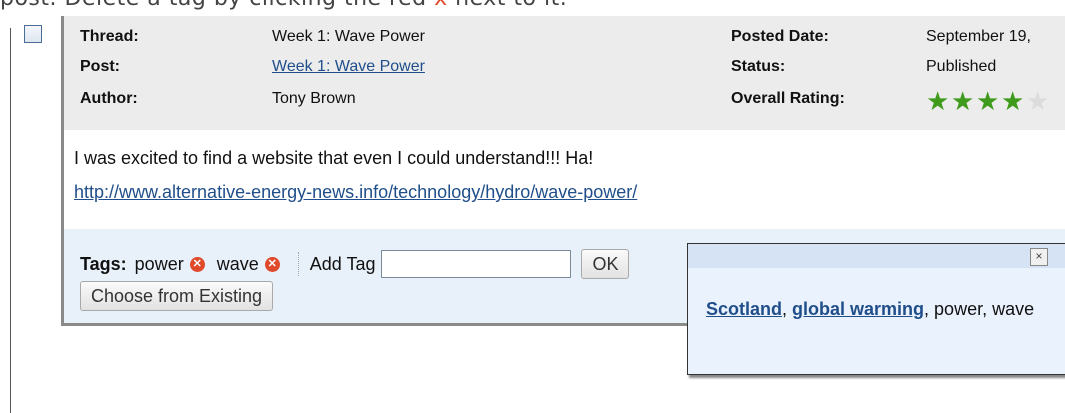 Image resolution: width=1065 pixels, height=413 pixels. Describe the element at coordinates (787, 309) in the screenshot. I see `popup-sep: ,` at that location.